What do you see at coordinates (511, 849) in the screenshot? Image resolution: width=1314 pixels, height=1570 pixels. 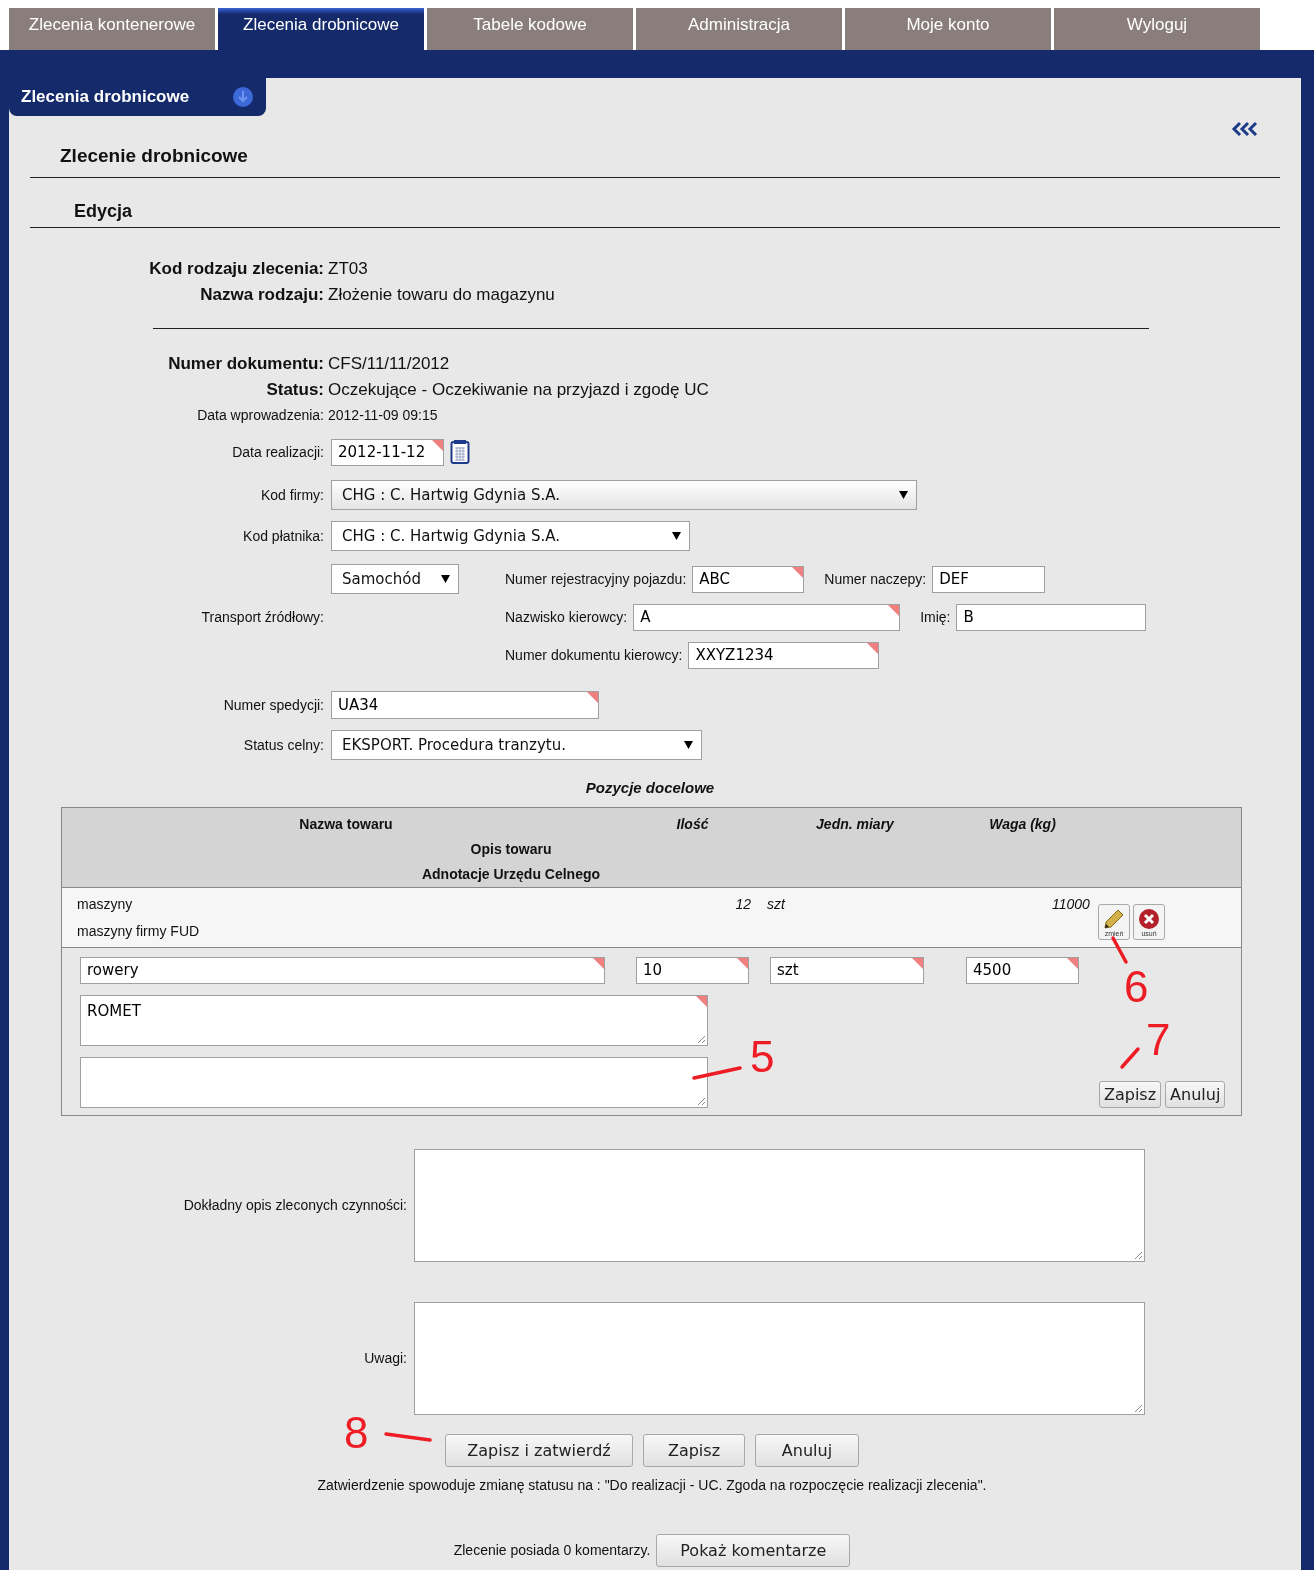 I see `column-header: Opis towaru` at bounding box center [511, 849].